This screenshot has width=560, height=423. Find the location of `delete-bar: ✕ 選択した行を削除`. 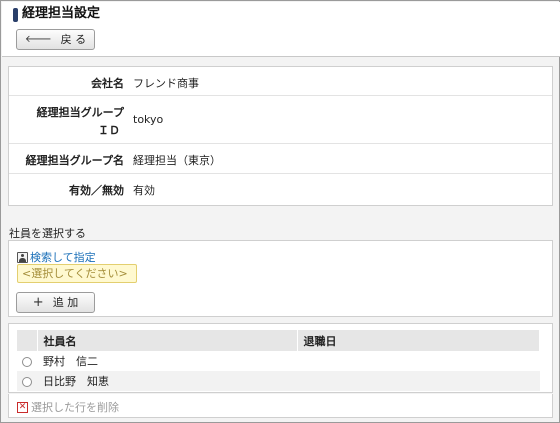

delete-bar: ✕ 選択した行を削除 is located at coordinates (280, 406).